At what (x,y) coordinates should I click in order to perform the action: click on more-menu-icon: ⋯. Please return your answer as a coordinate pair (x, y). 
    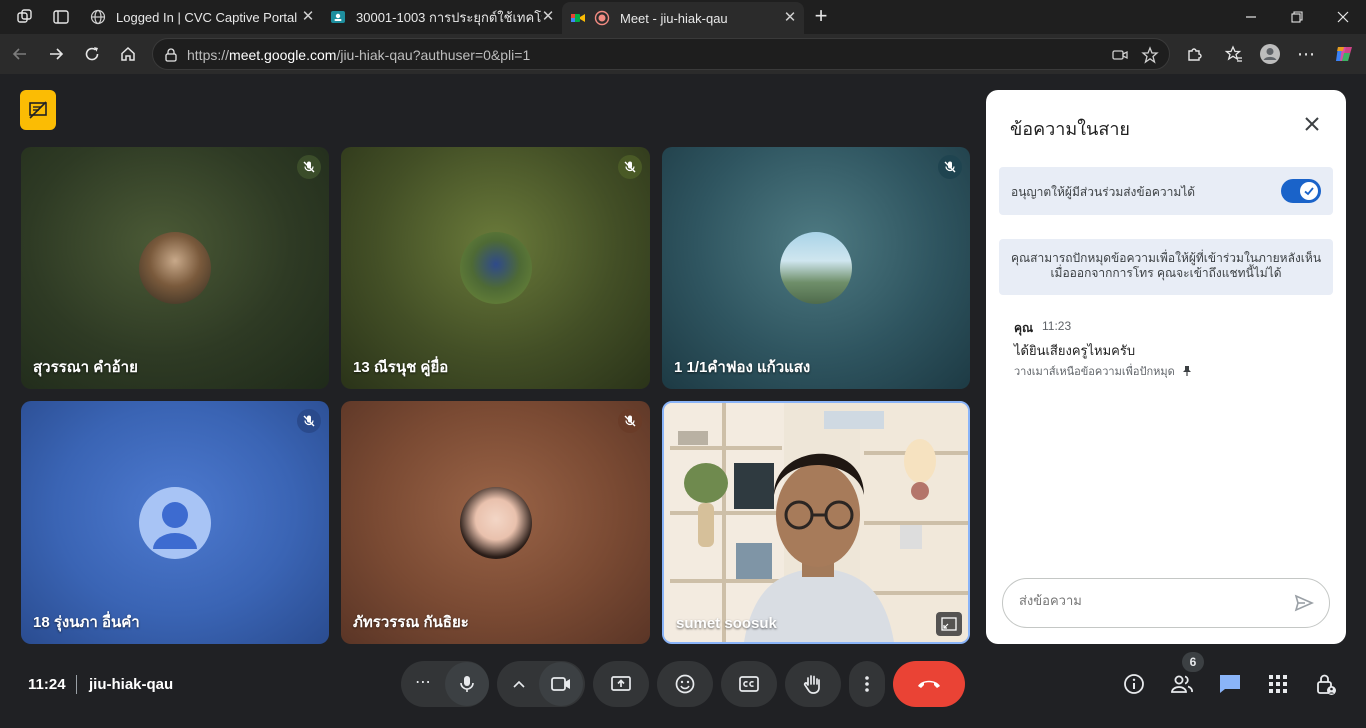
    Looking at the image, I should click on (1306, 54).